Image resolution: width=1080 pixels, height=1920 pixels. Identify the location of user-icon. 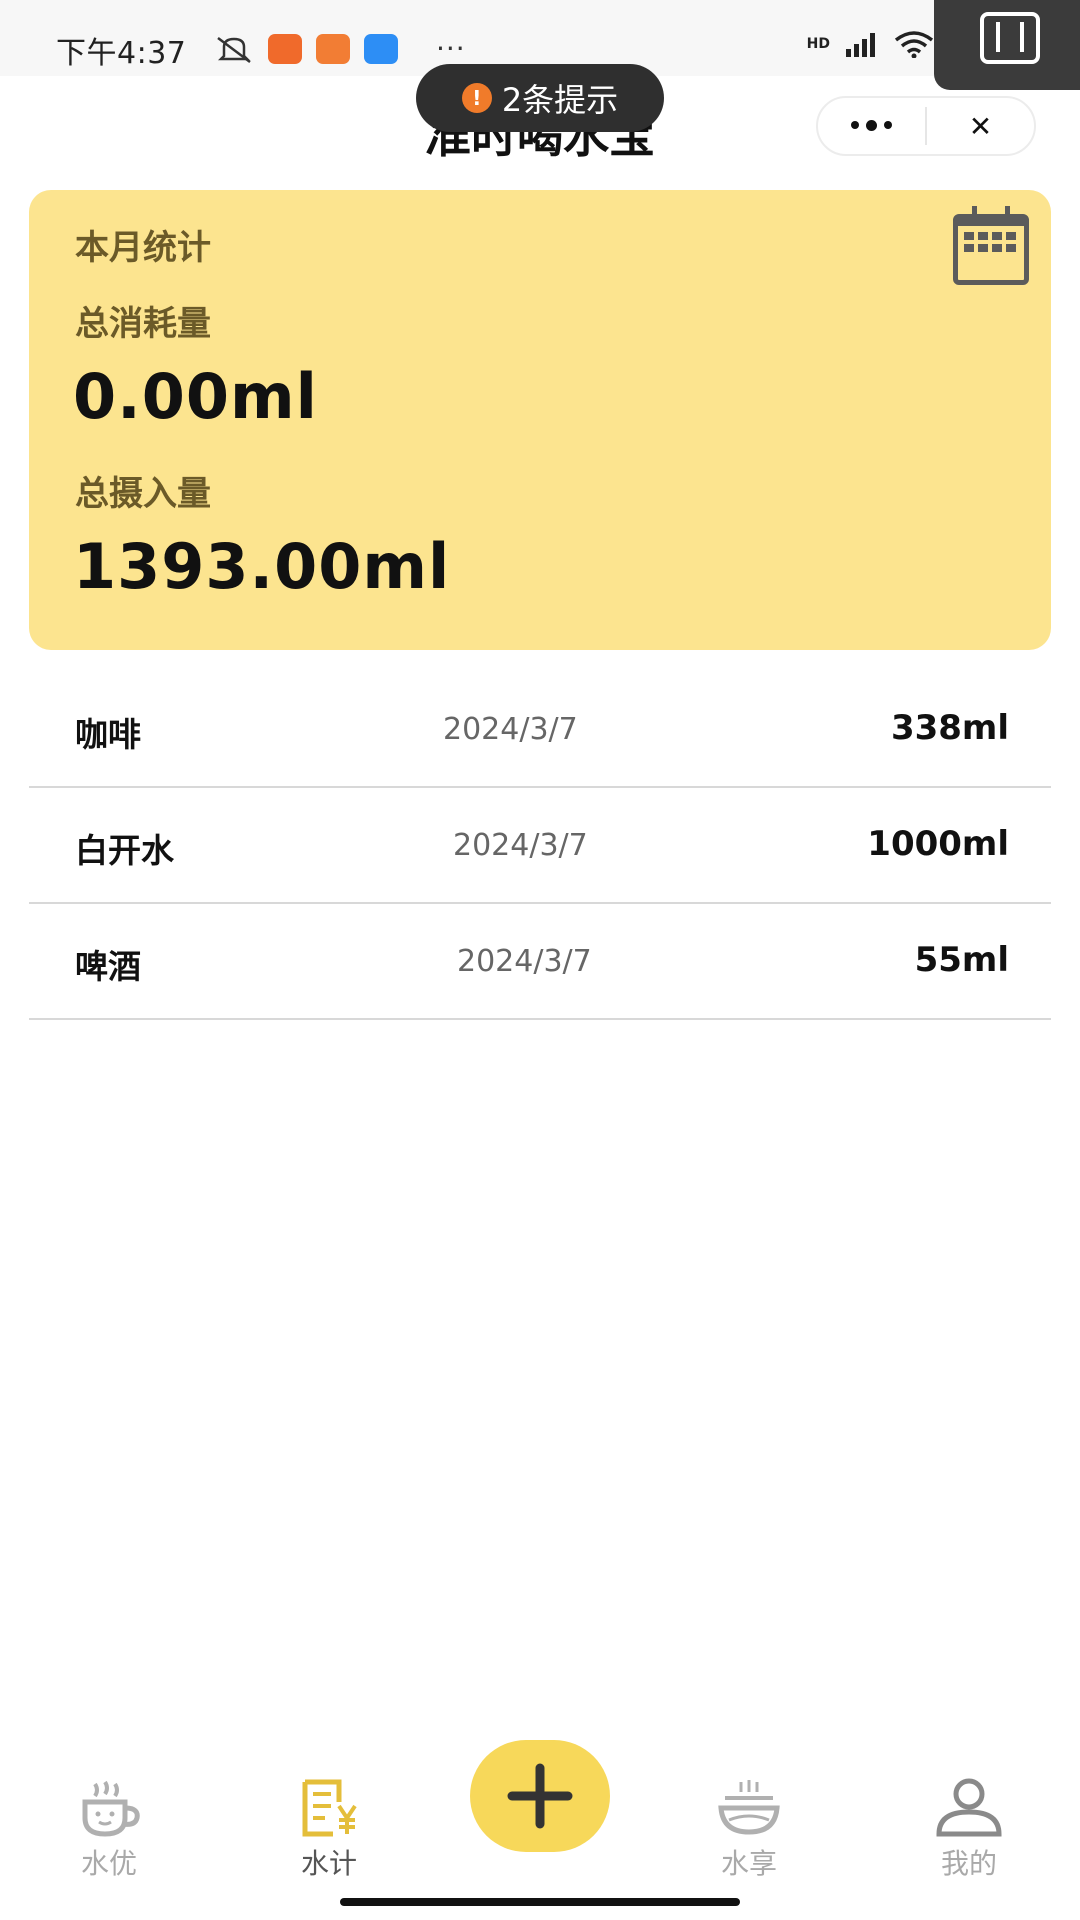
(969, 1807).